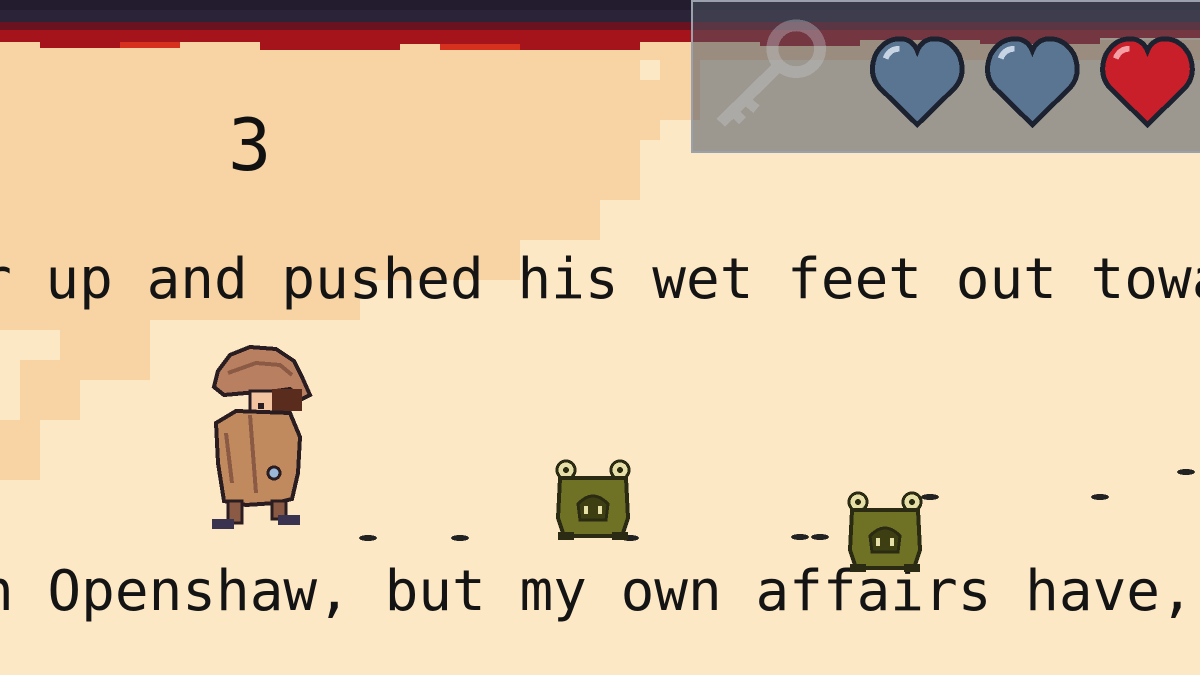 The image size is (1200, 675). I want to click on story-line: r up and pushed his wet feet out towards, so click(600, 279).